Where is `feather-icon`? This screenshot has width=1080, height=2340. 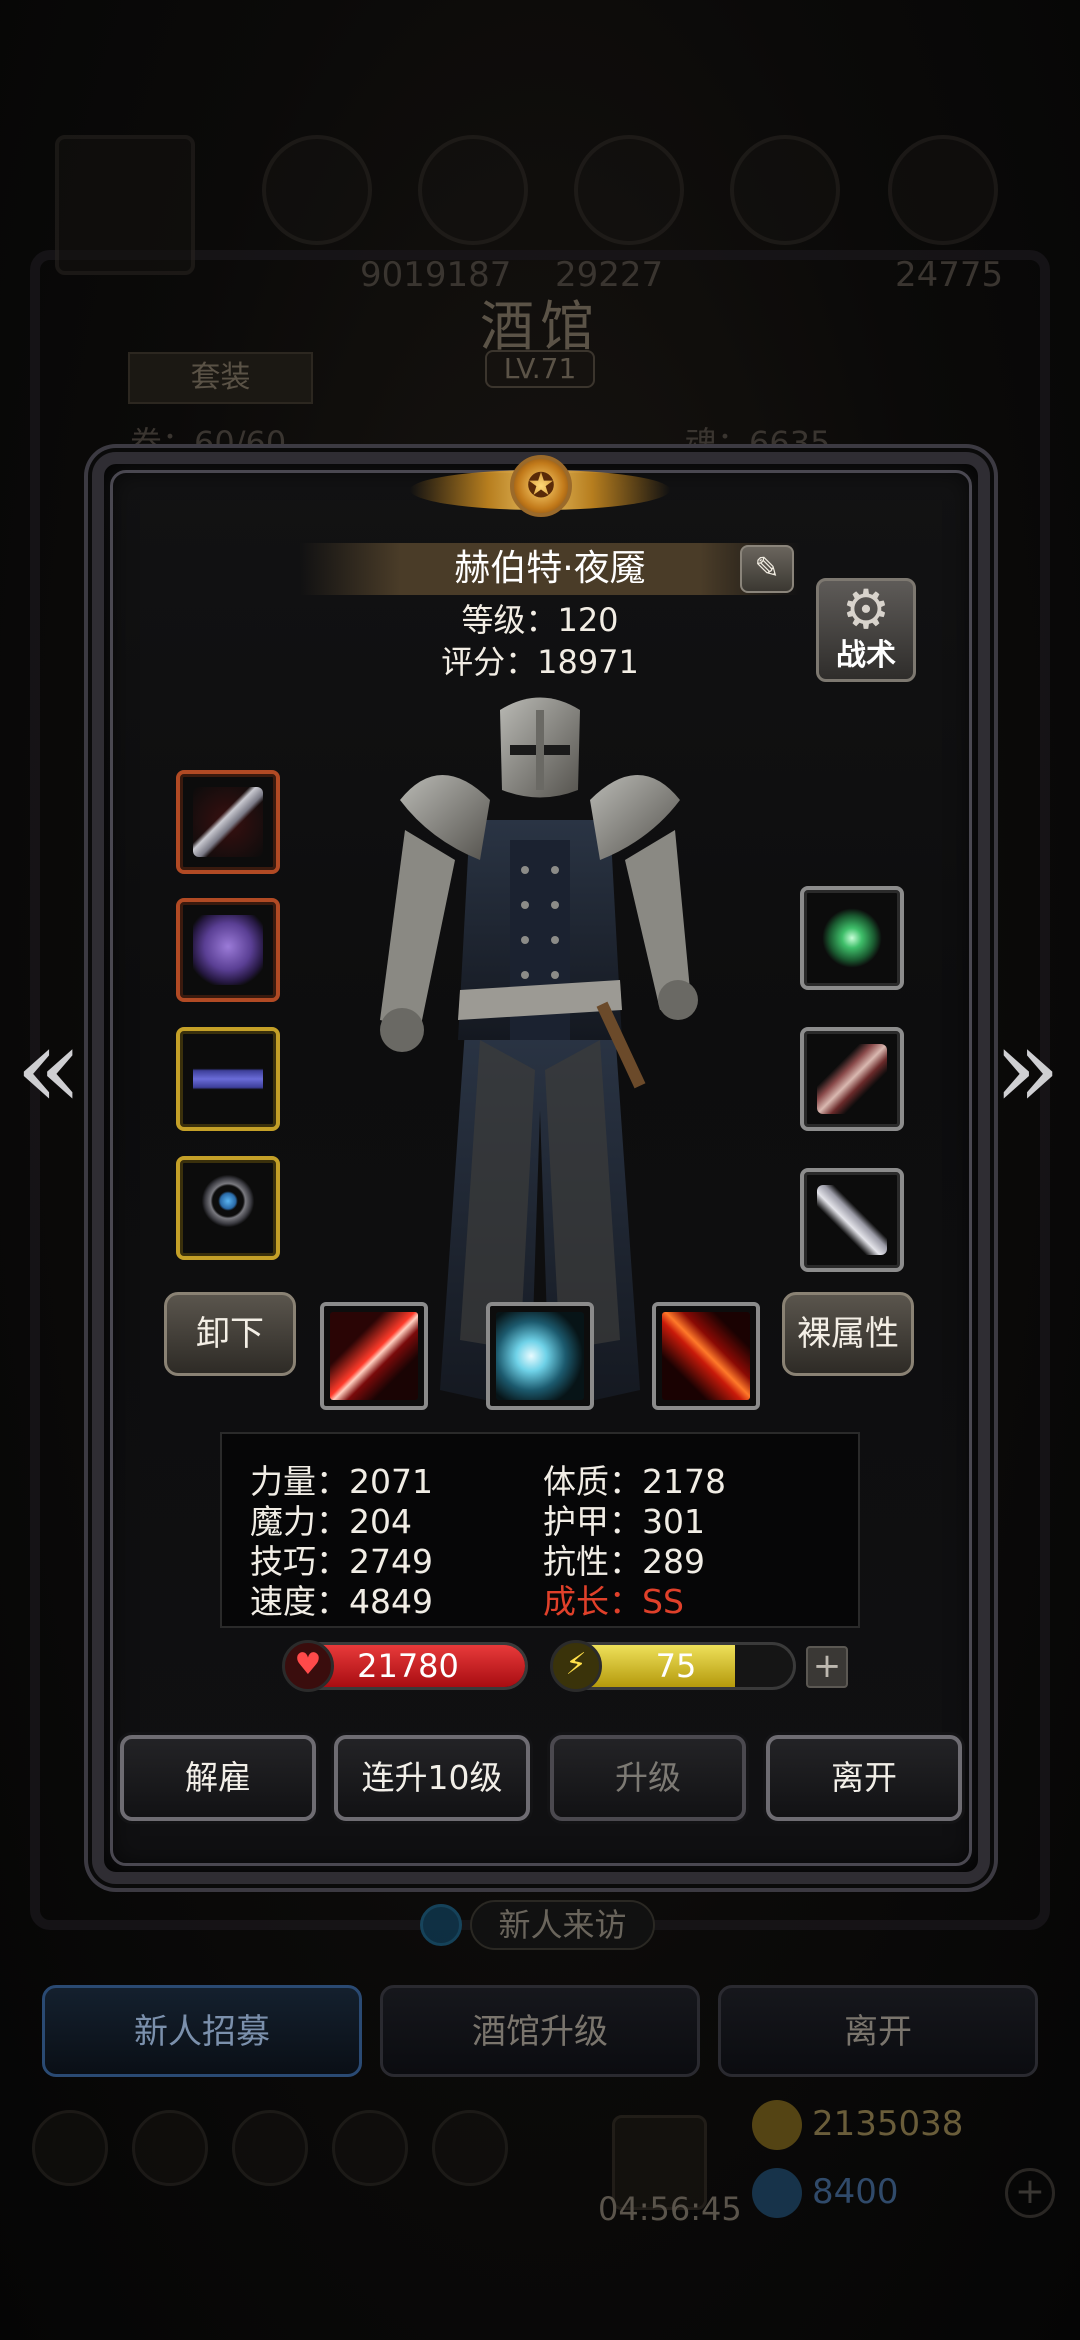 feather-icon is located at coordinates (852, 1079).